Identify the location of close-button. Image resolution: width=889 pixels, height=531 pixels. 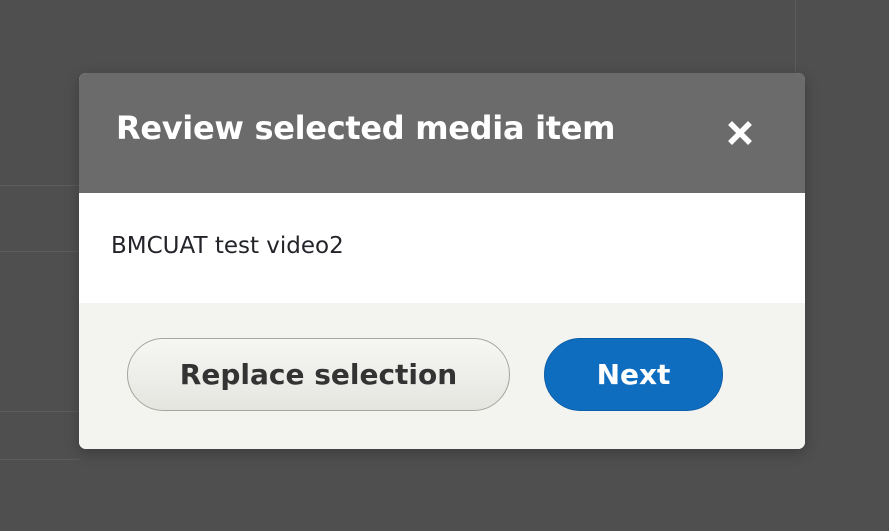
(740, 133).